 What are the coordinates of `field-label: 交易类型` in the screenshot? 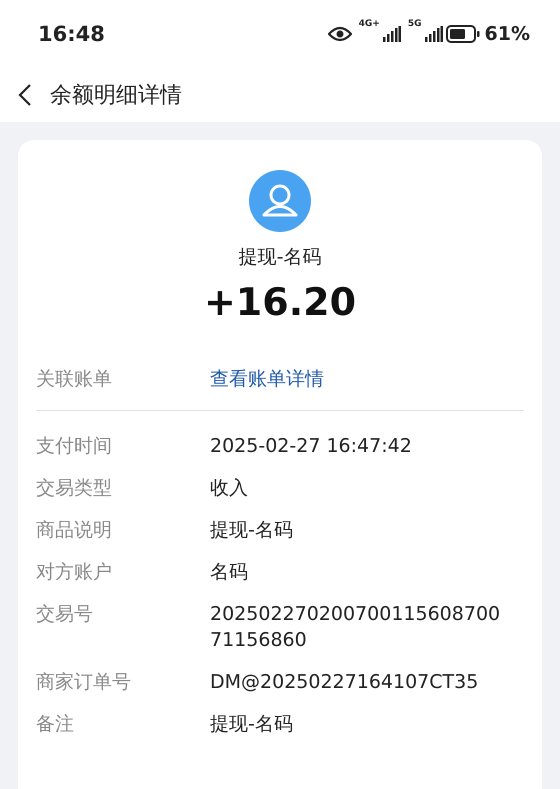 It's located at (74, 488).